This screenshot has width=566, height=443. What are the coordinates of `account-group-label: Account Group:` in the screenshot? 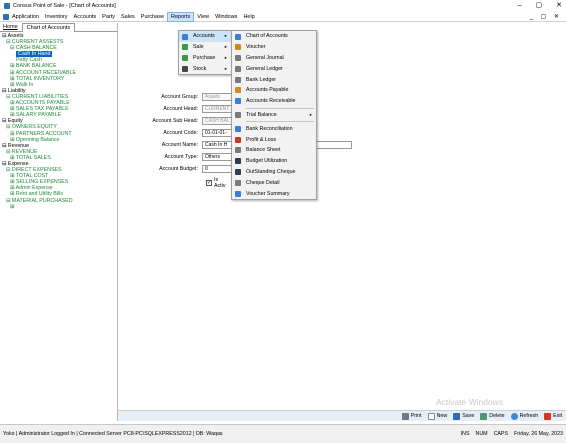 It's located at (179, 97).